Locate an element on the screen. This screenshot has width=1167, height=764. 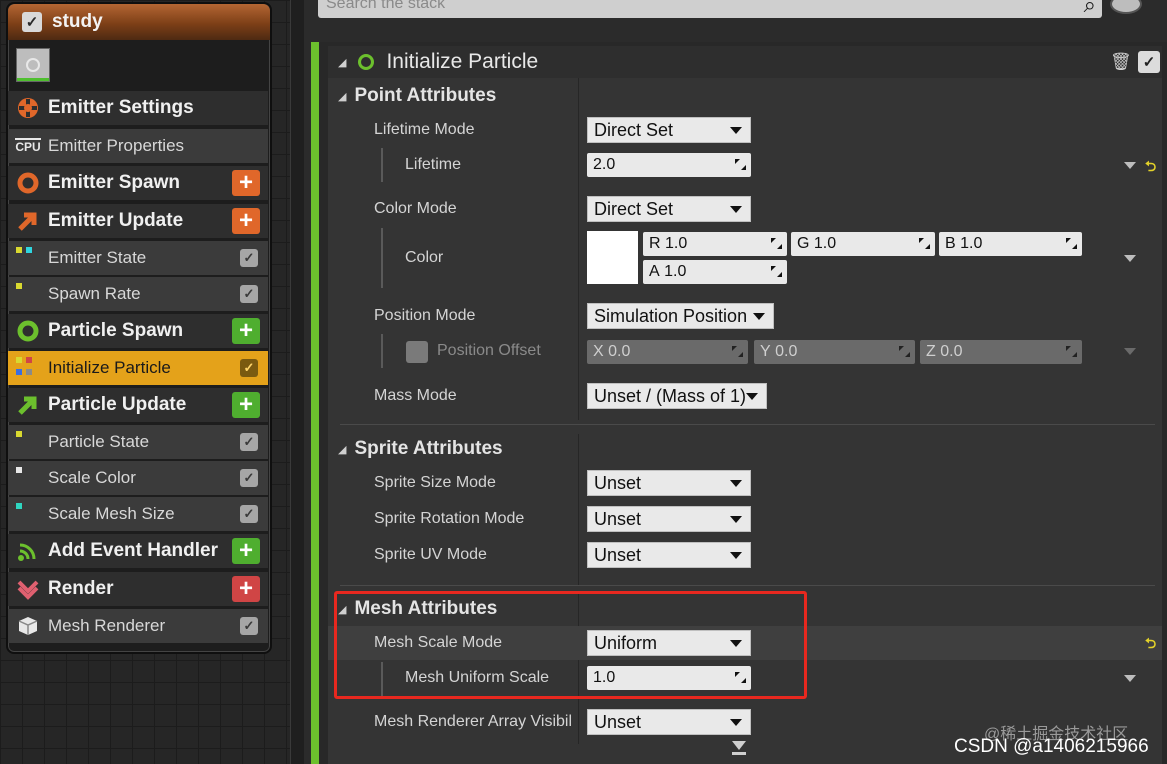
stack-label: Spawn Rate is located at coordinates (94, 293).